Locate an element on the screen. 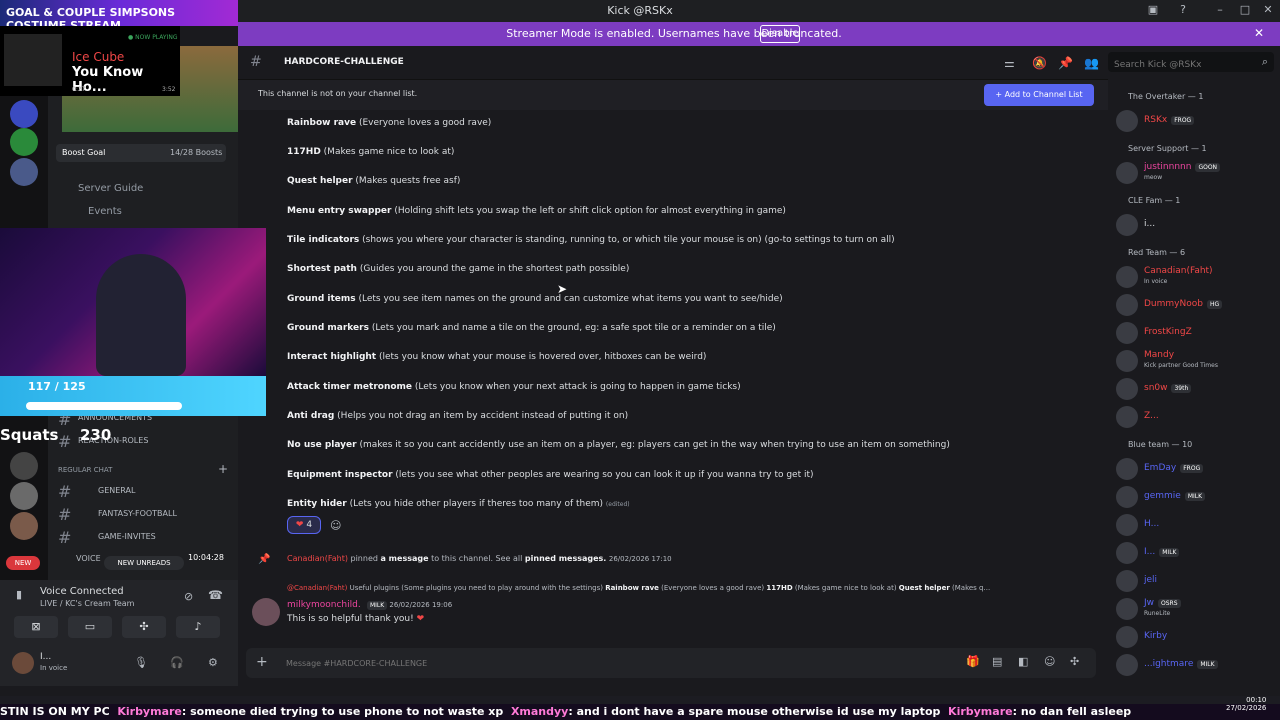  dismiss-icon: ✕ is located at coordinates (1259, 33).